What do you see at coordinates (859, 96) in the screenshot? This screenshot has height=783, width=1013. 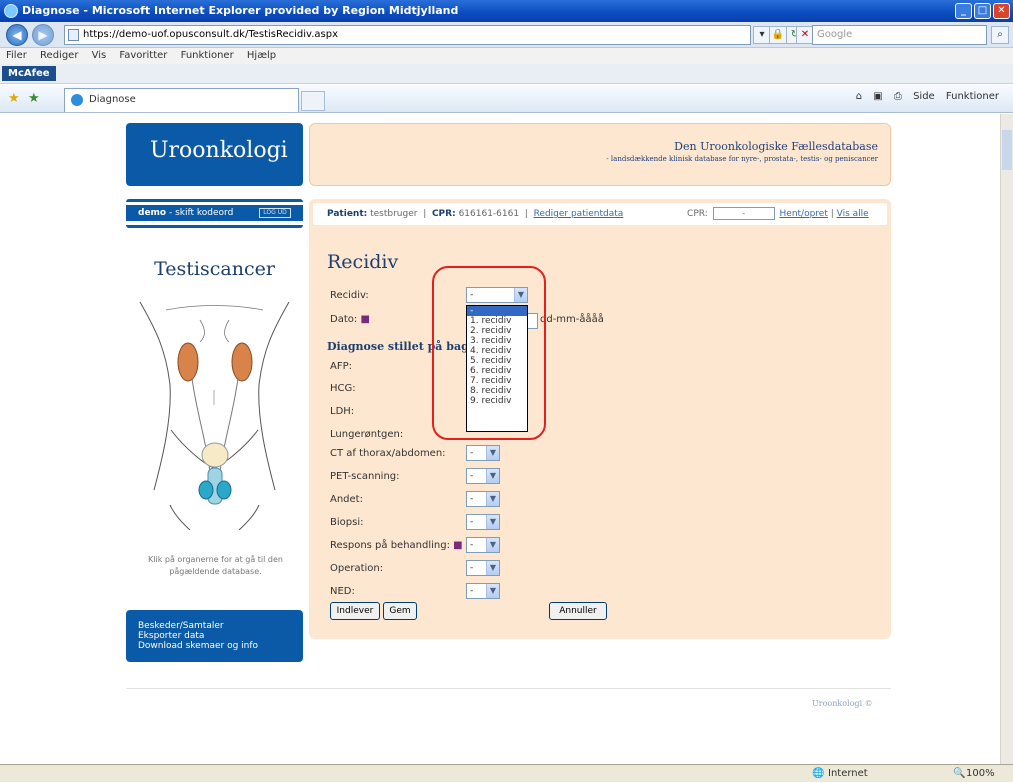 I see `home-icon: ⌂` at bounding box center [859, 96].